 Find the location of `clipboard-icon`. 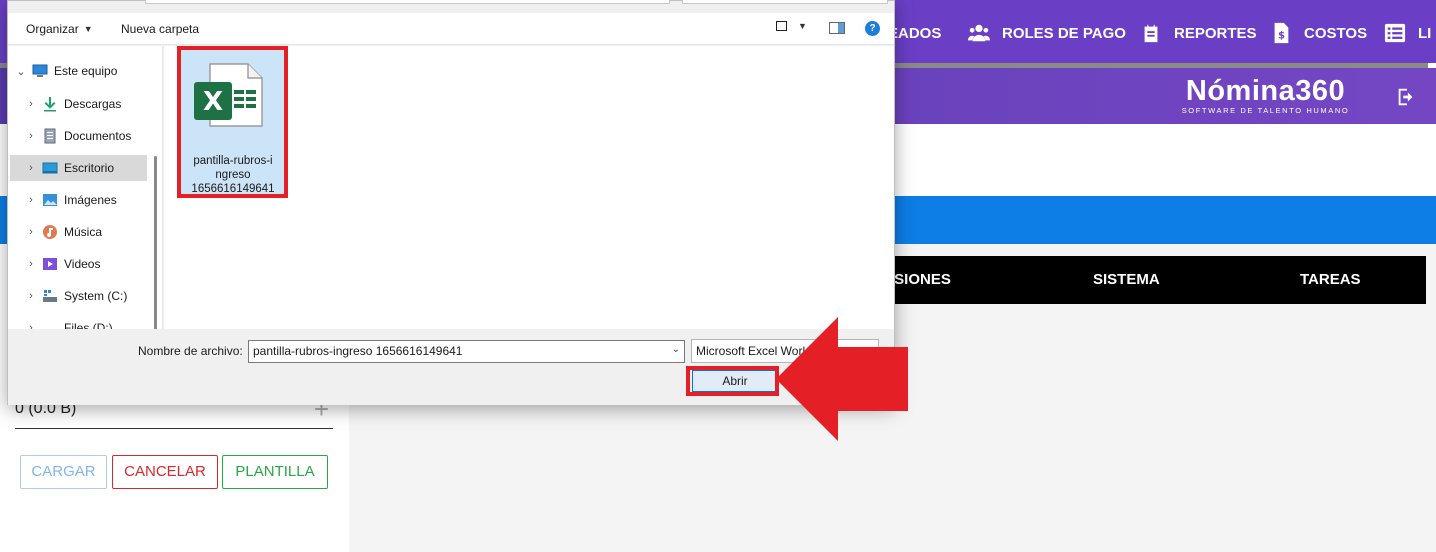

clipboard-icon is located at coordinates (1151, 32).